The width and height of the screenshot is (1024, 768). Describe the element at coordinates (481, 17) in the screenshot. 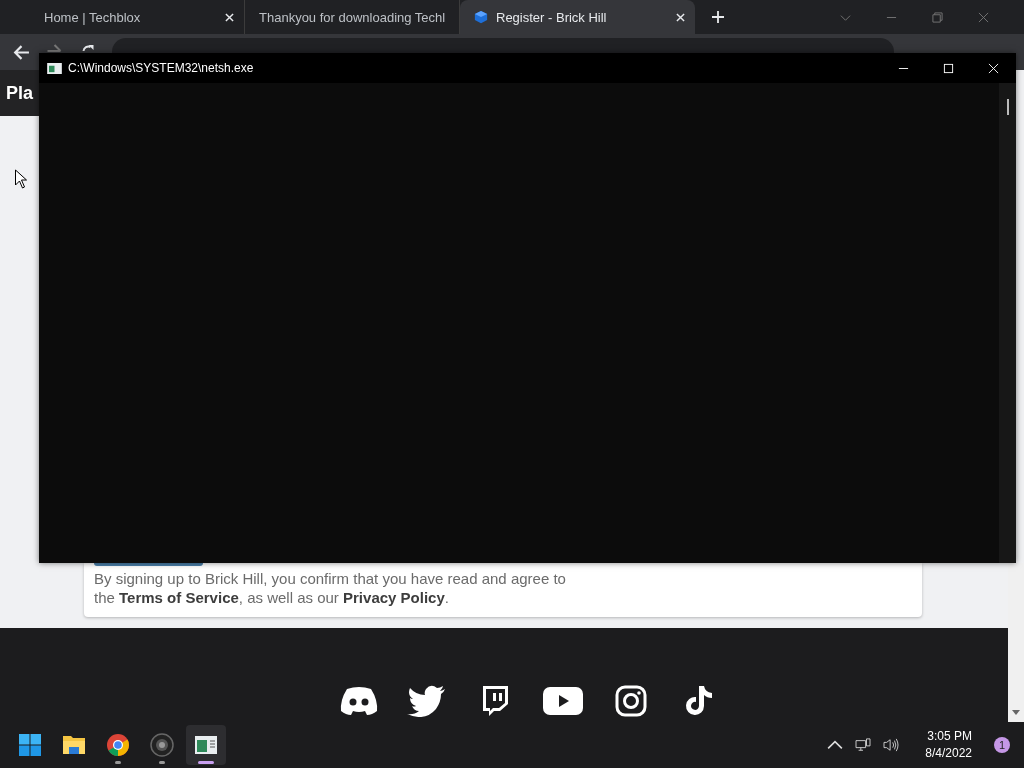

I see `cube-icon` at that location.